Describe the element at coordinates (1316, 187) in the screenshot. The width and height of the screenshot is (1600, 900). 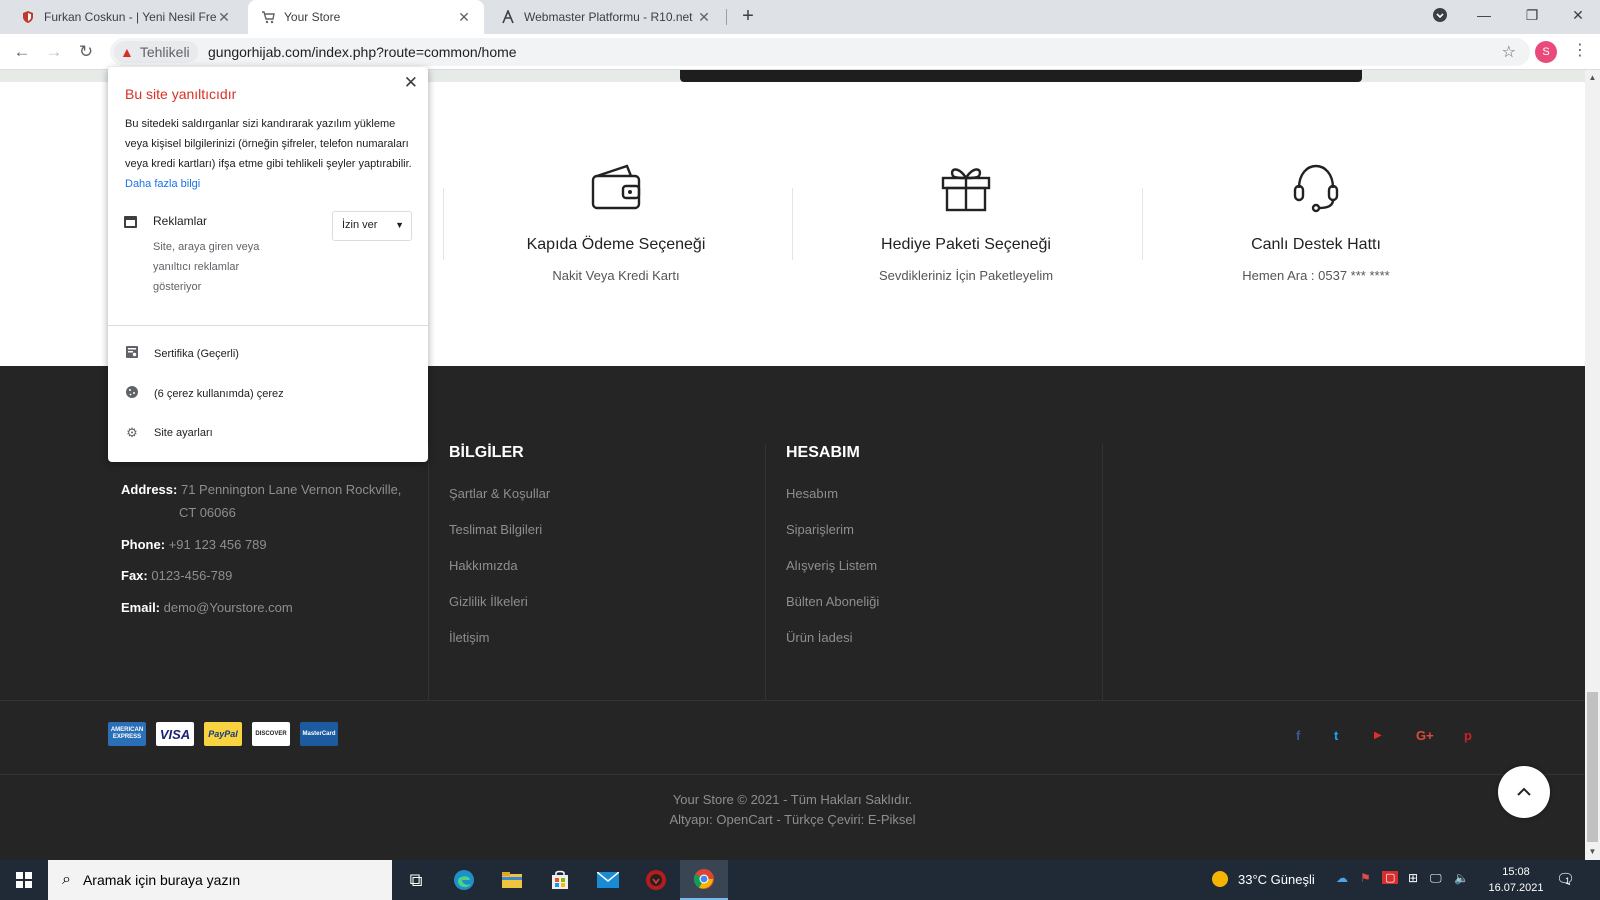
I see `headset-icon` at that location.